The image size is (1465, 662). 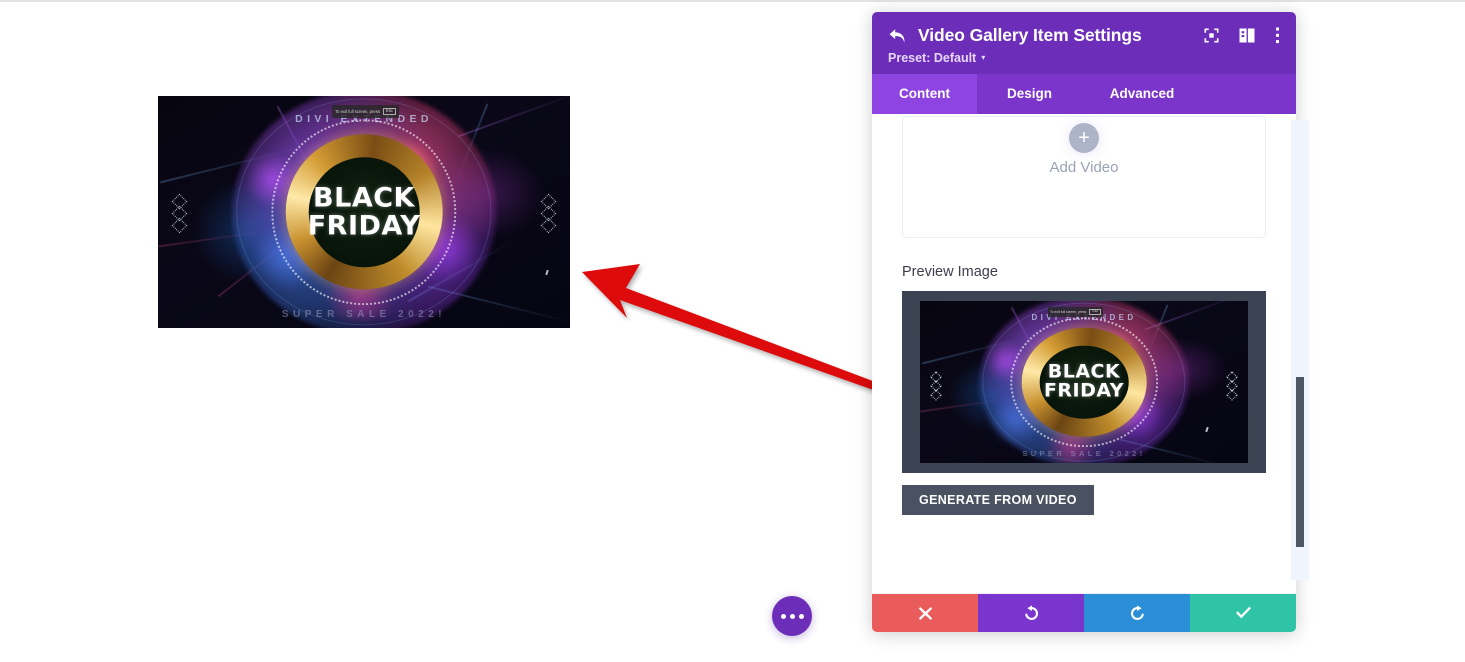 I want to click on tab-content: Content, so click(x=924, y=94).